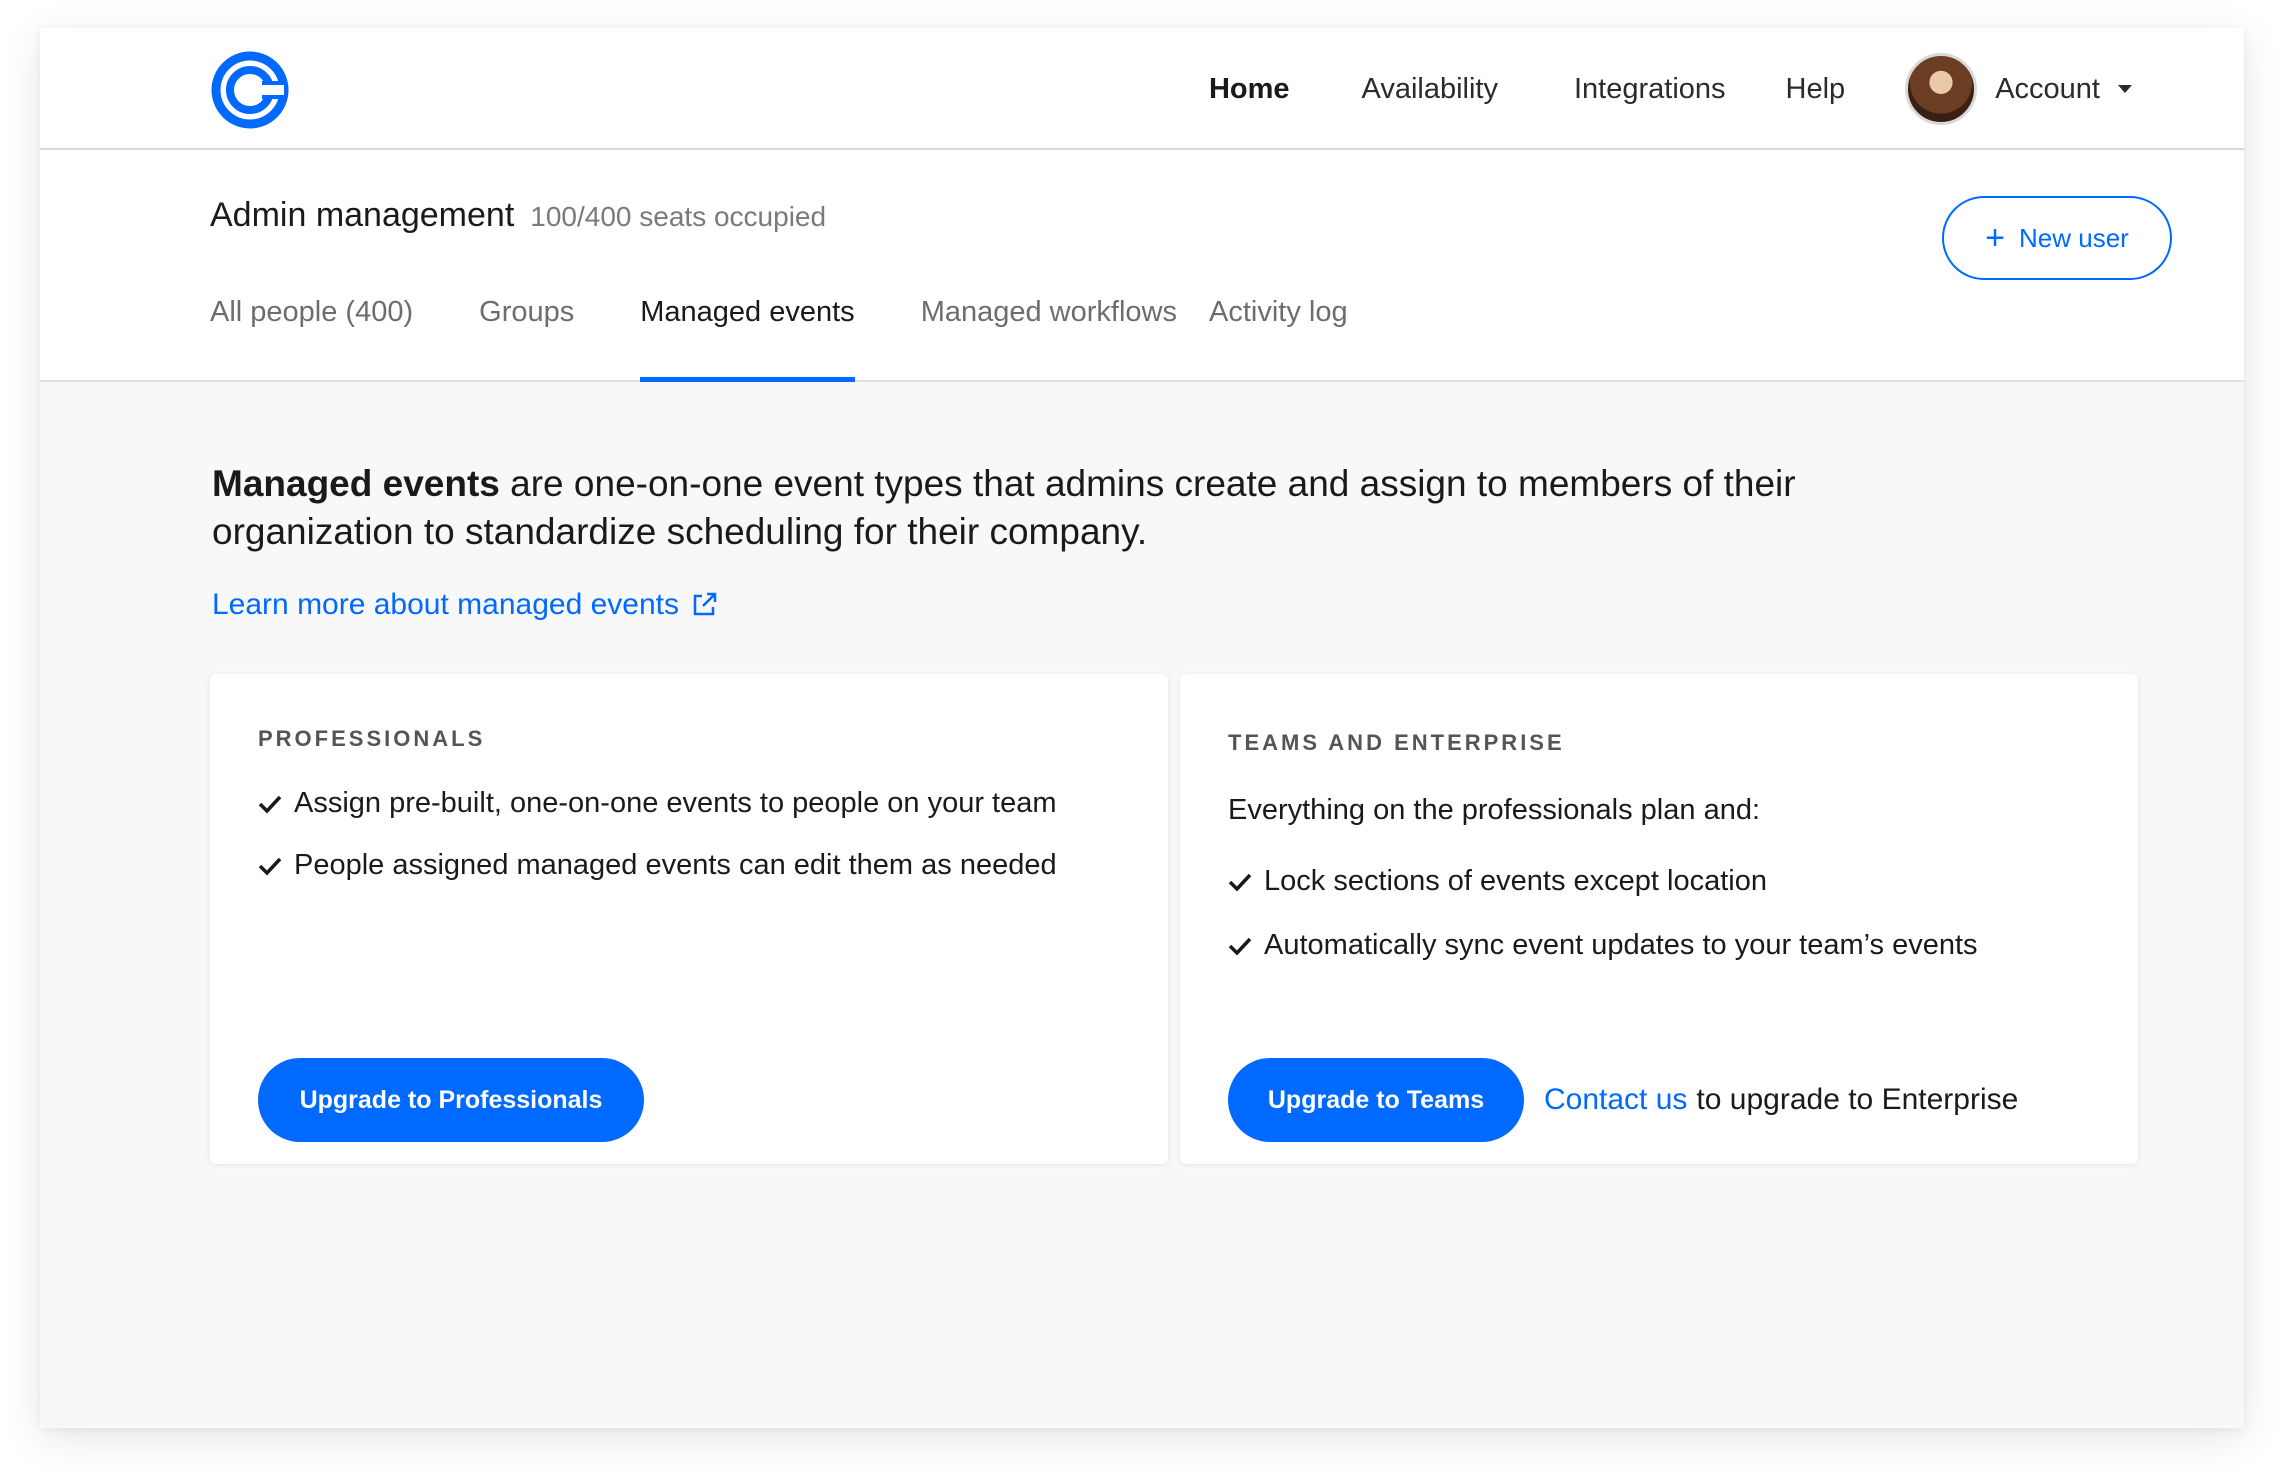 The image size is (2284, 1480). I want to click on feature-text: Lock sections of events except location, so click(1515, 881).